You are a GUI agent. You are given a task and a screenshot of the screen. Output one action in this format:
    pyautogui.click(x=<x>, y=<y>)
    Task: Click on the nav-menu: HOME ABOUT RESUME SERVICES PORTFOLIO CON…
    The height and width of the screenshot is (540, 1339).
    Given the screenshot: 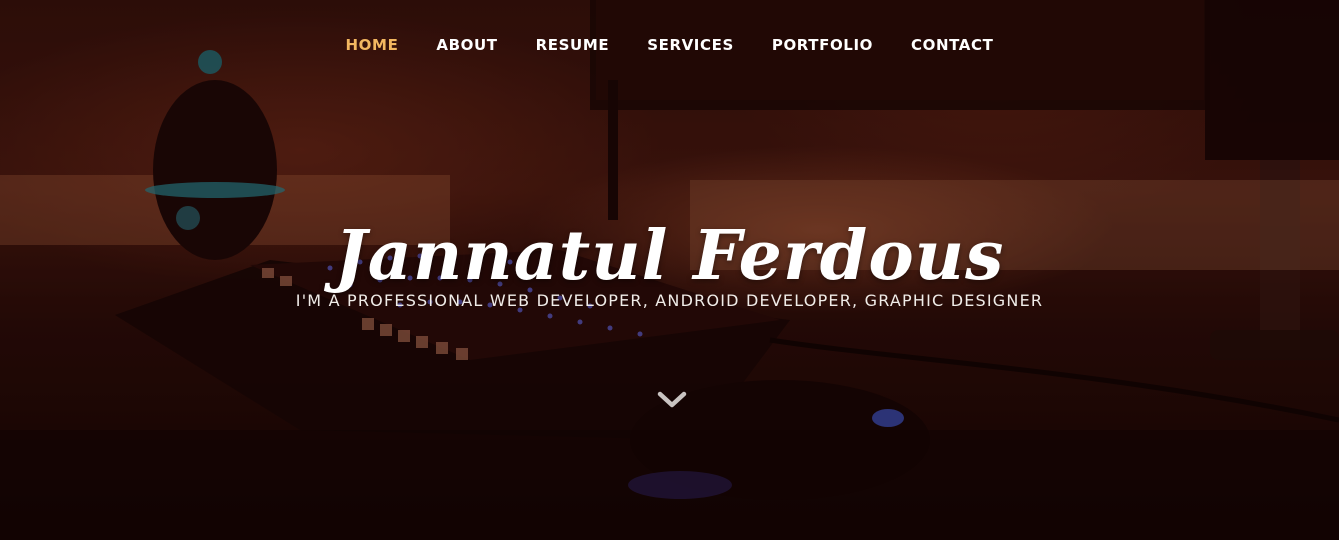 What is the action you would take?
    pyautogui.click(x=670, y=45)
    